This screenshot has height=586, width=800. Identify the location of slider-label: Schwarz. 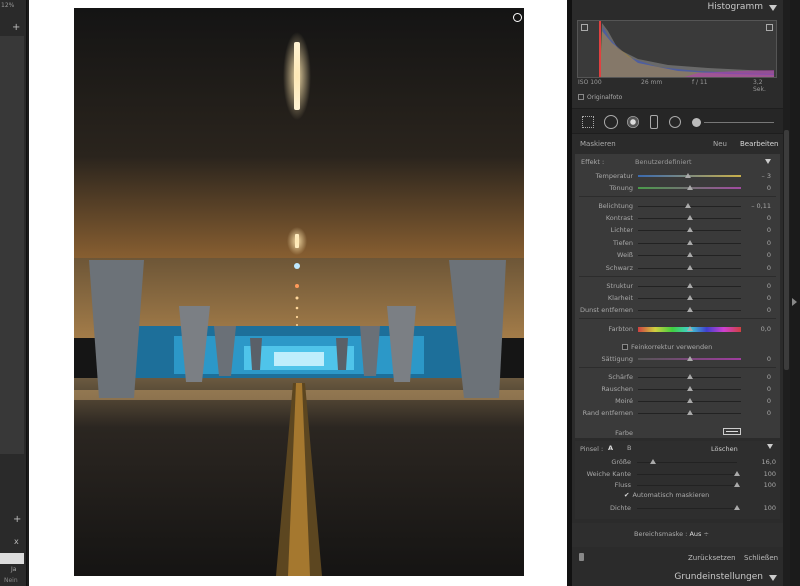
(619, 268).